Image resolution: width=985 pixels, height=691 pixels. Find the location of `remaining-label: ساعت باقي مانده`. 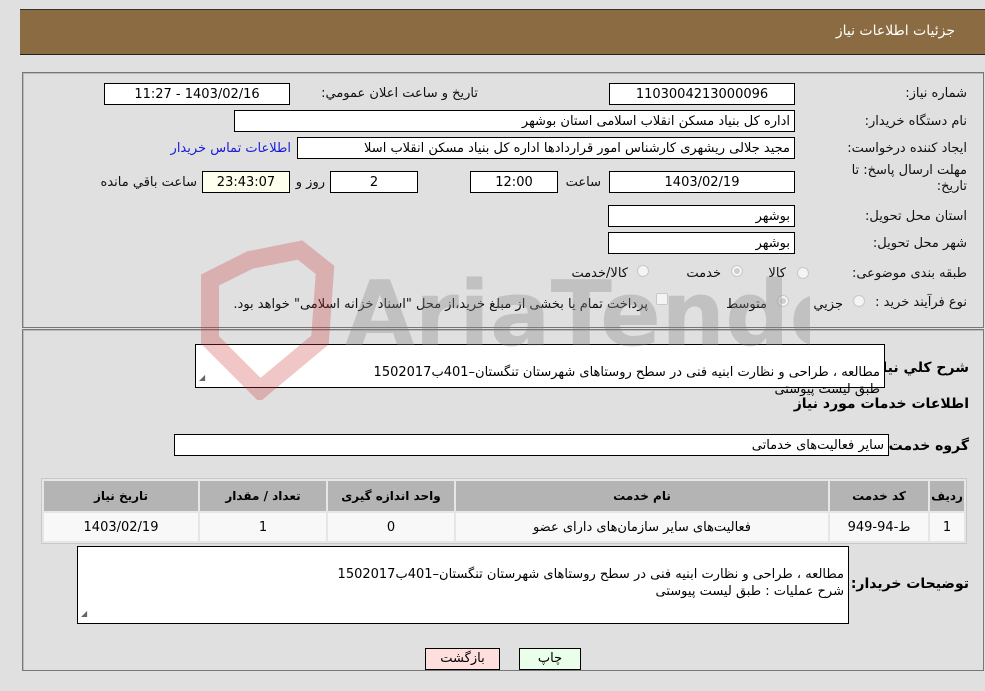

remaining-label: ساعت باقي مانده is located at coordinates (148, 182).